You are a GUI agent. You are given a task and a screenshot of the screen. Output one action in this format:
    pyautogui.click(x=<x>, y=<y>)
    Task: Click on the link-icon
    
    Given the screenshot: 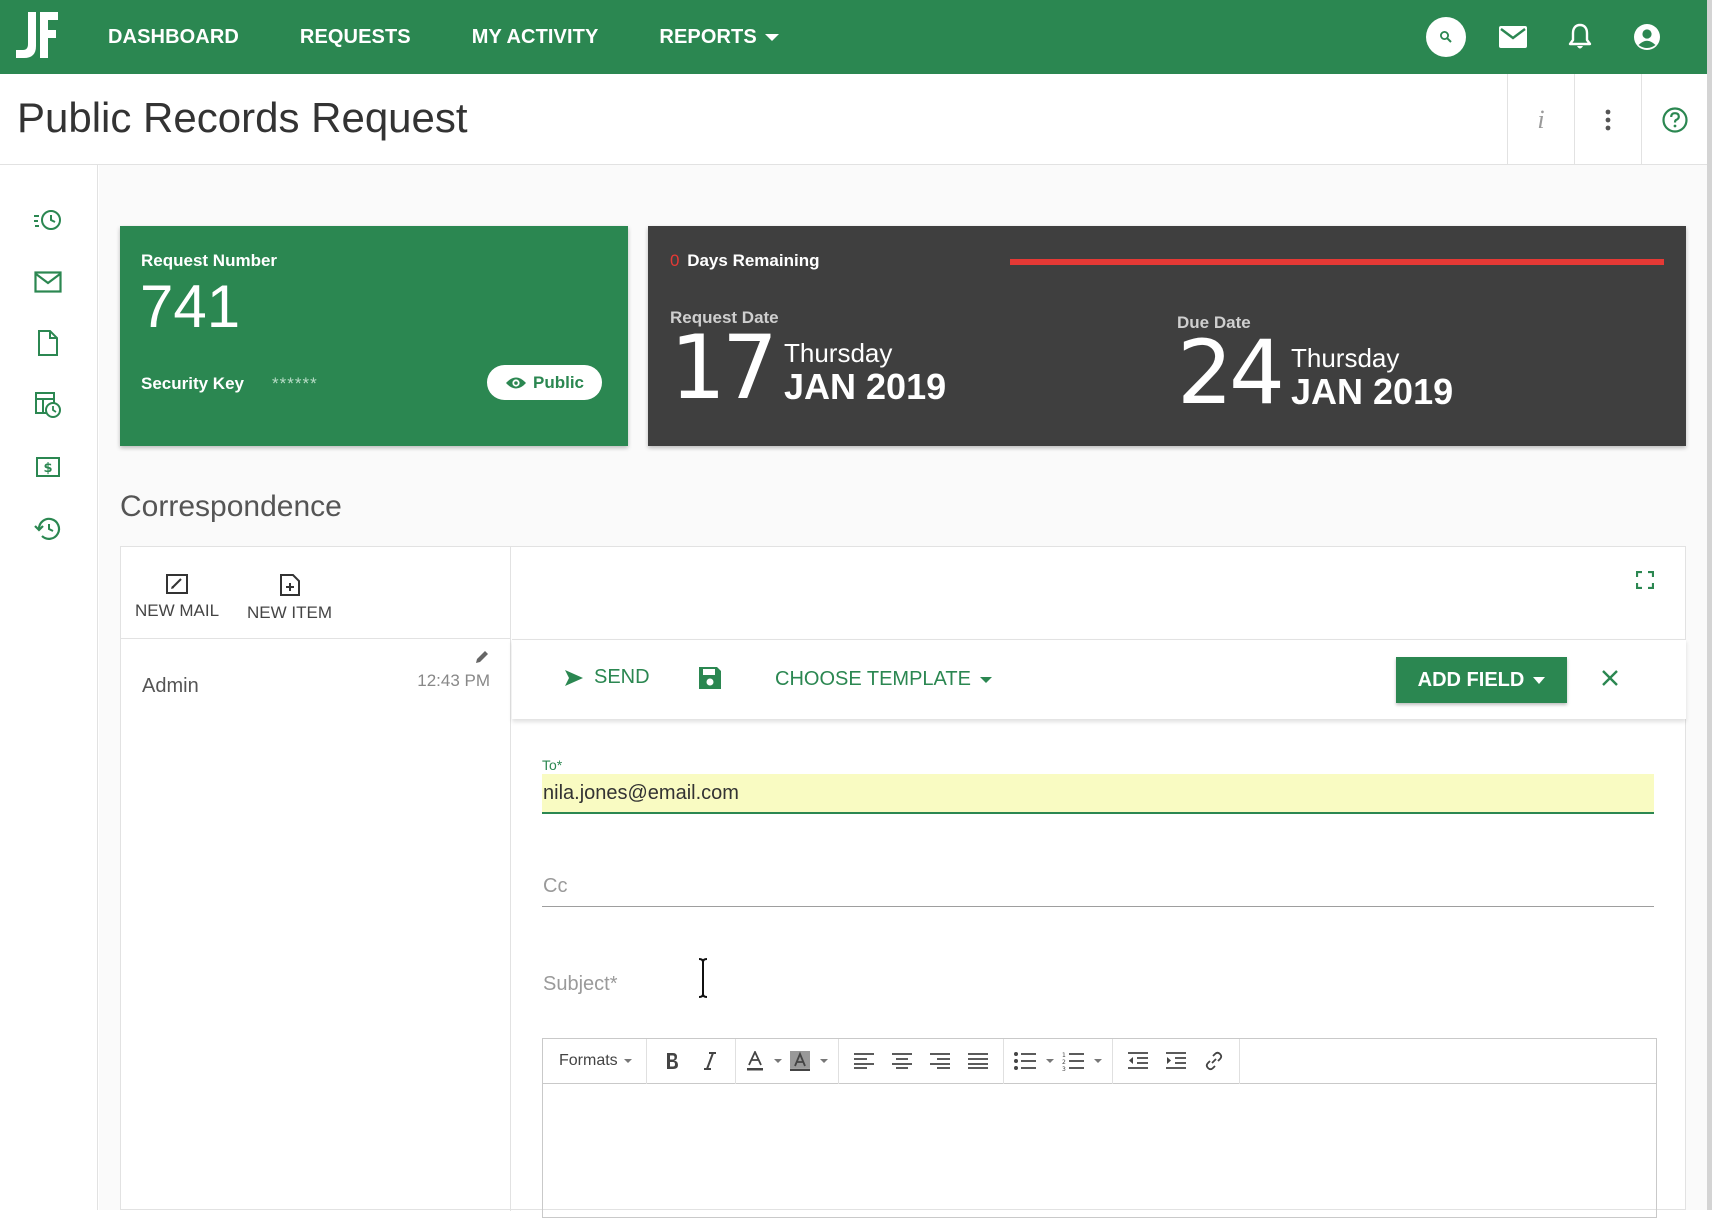 What is the action you would take?
    pyautogui.click(x=1213, y=1061)
    